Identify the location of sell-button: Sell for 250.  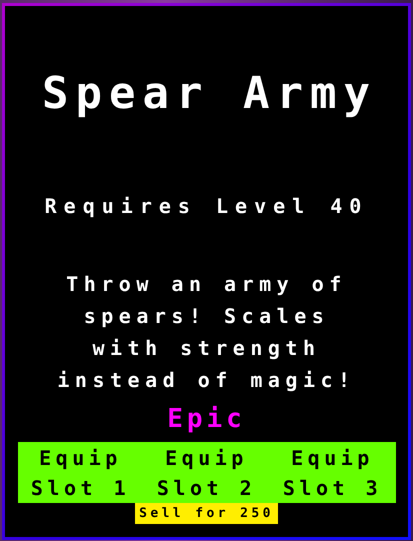
(206, 513).